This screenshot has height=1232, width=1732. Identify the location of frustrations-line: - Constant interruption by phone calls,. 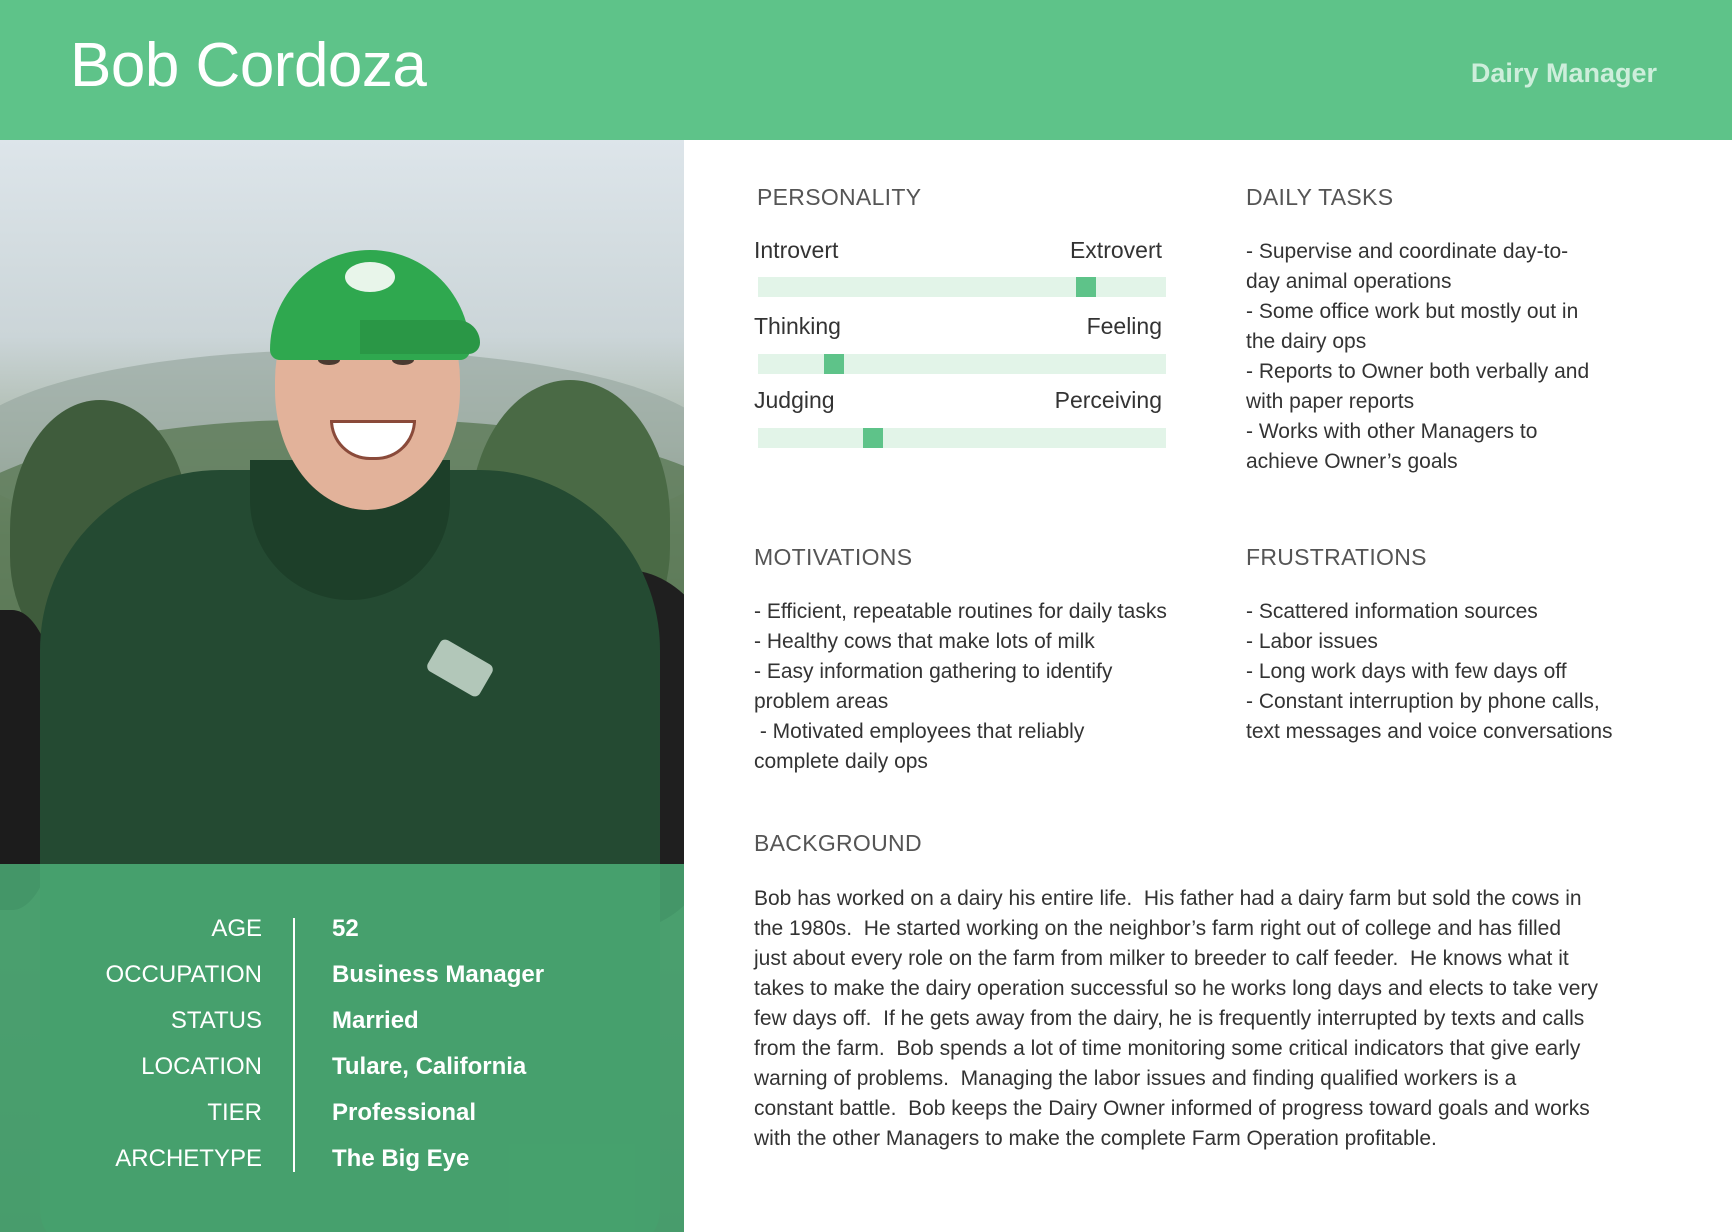
(1423, 701).